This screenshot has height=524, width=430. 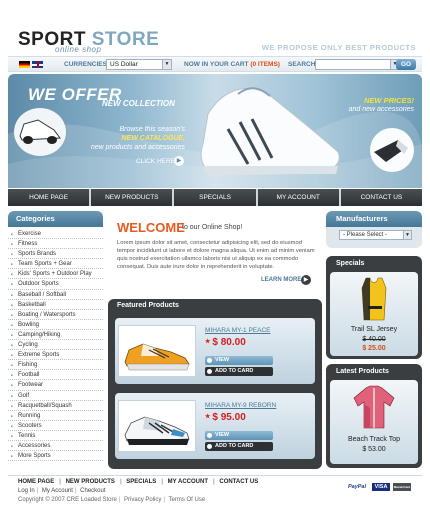 What do you see at coordinates (374, 348) in the screenshot?
I see `specials-new-price: $ 25.00` at bounding box center [374, 348].